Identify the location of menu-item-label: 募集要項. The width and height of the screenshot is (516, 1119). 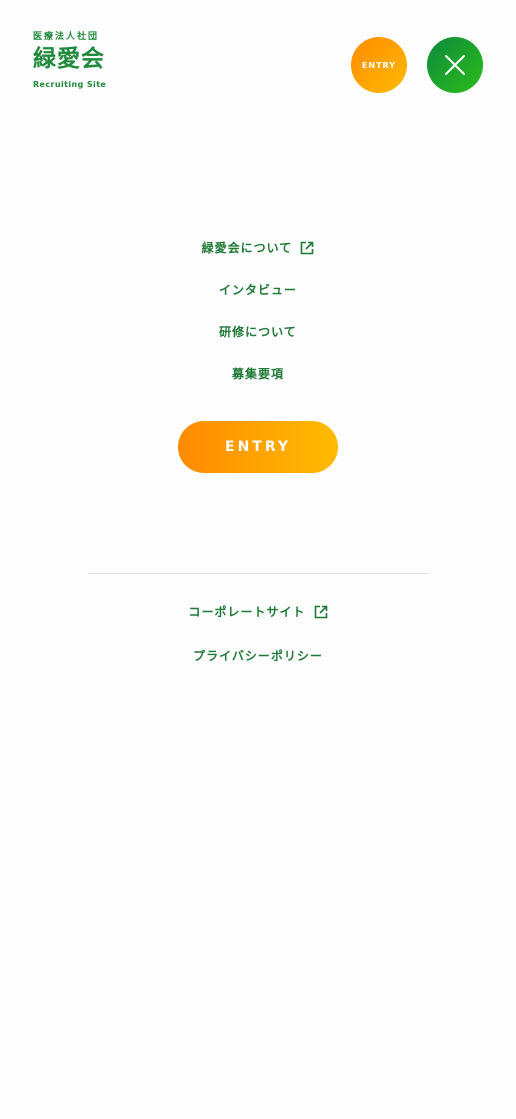
(257, 374).